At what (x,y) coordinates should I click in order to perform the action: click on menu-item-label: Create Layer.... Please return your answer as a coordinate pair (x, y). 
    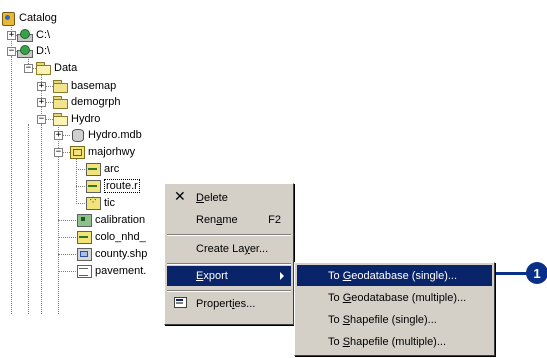
    Looking at the image, I should click on (232, 249).